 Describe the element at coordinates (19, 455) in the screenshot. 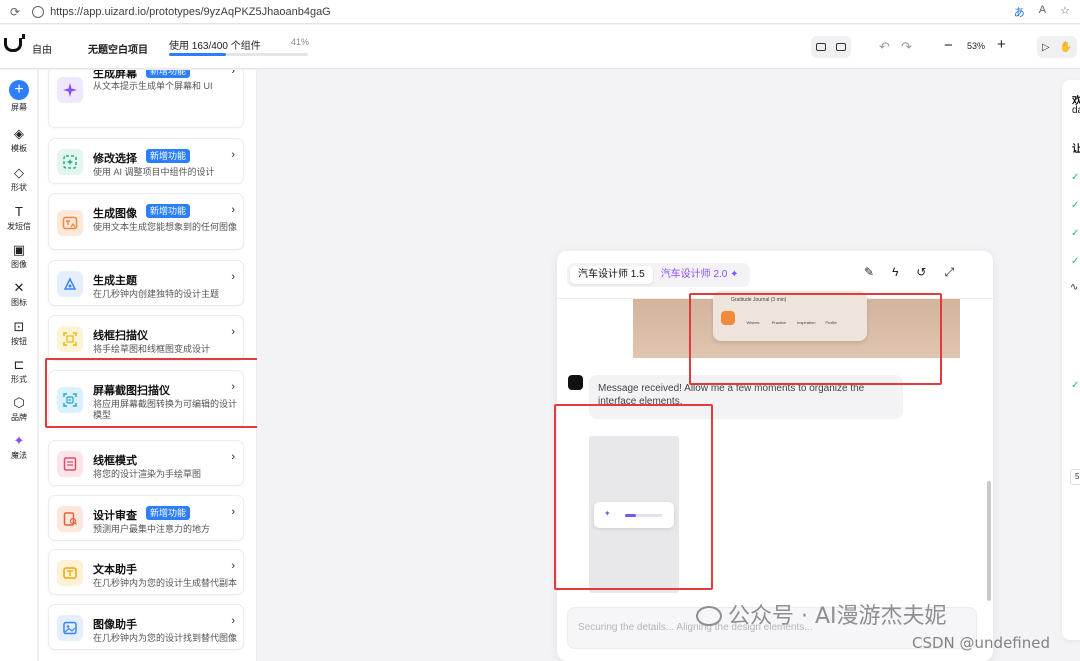

I see `rail-label: 魔法` at that location.